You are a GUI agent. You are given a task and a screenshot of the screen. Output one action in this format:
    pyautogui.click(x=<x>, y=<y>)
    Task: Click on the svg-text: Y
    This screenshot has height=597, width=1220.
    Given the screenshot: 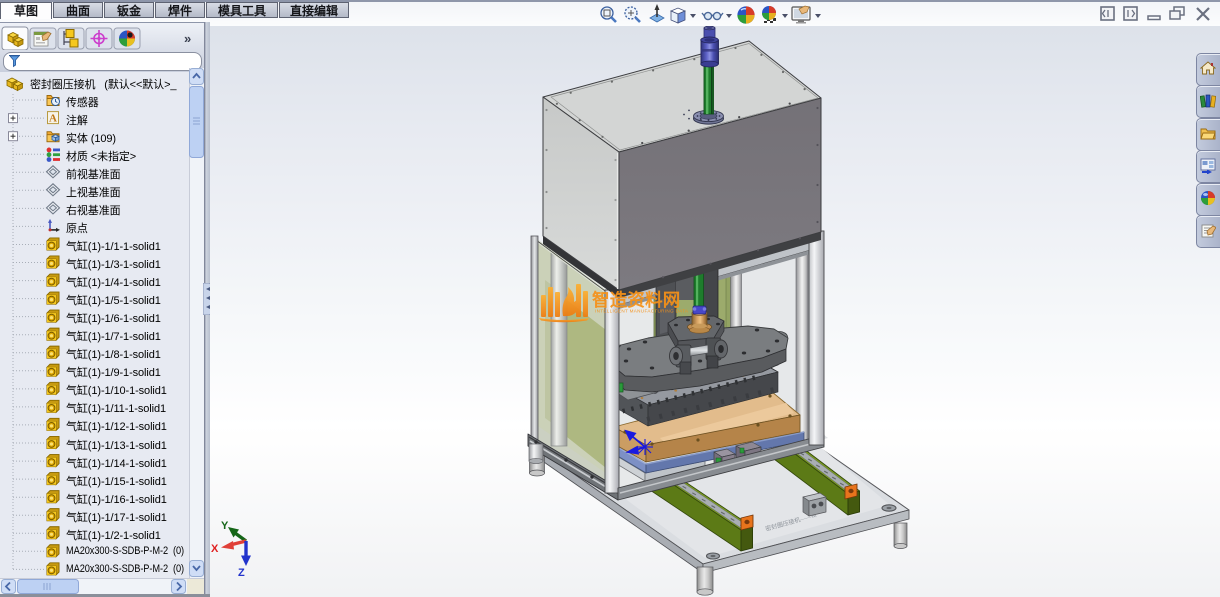 What is the action you would take?
    pyautogui.click(x=225, y=526)
    